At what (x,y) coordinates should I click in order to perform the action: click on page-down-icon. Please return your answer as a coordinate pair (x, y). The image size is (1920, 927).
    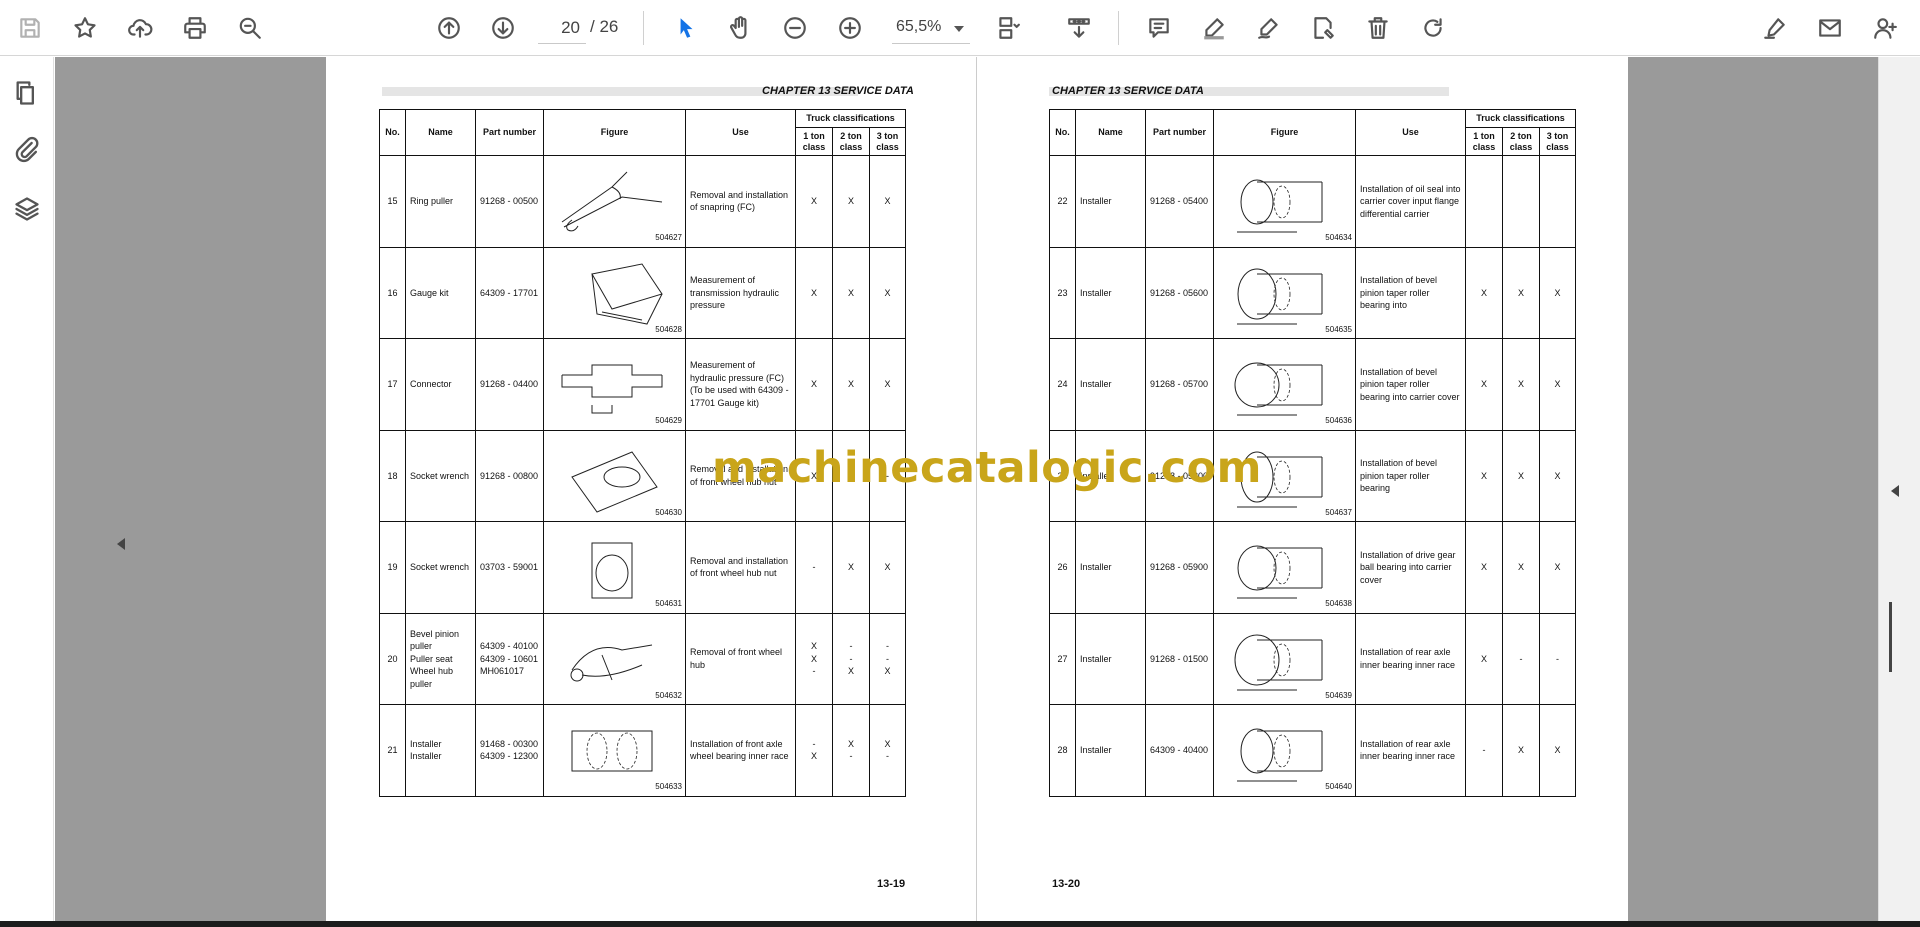
    Looking at the image, I should click on (503, 28).